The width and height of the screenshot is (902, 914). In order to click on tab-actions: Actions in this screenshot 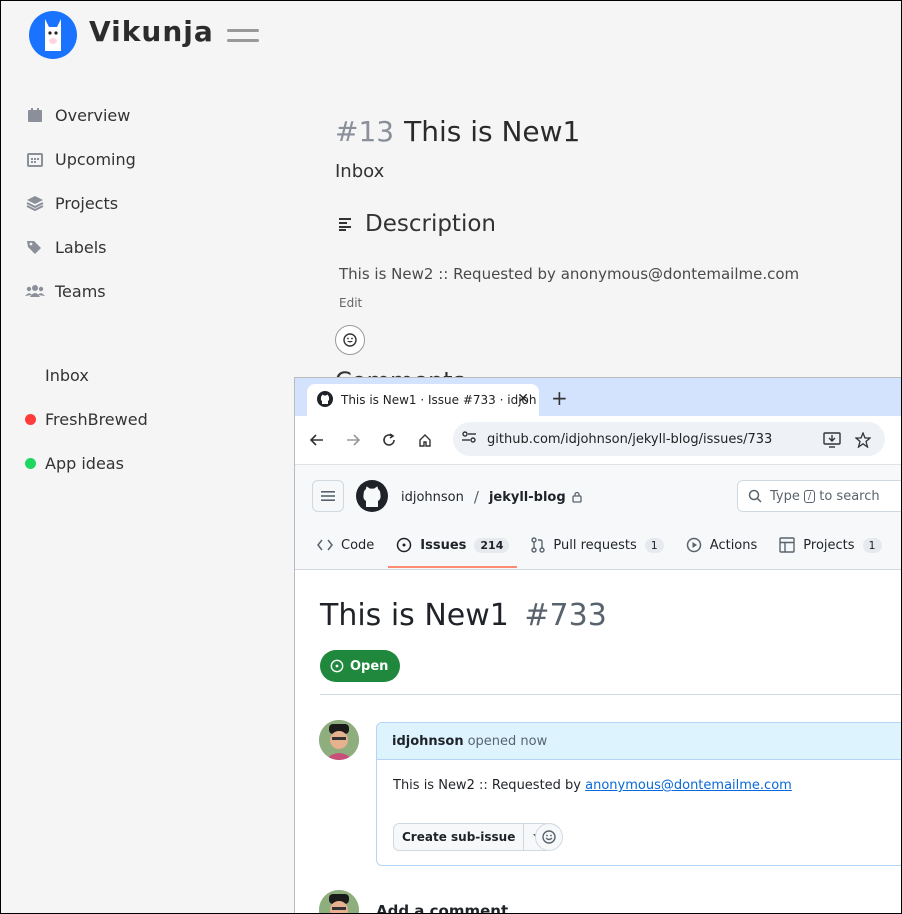, I will do `click(722, 545)`.